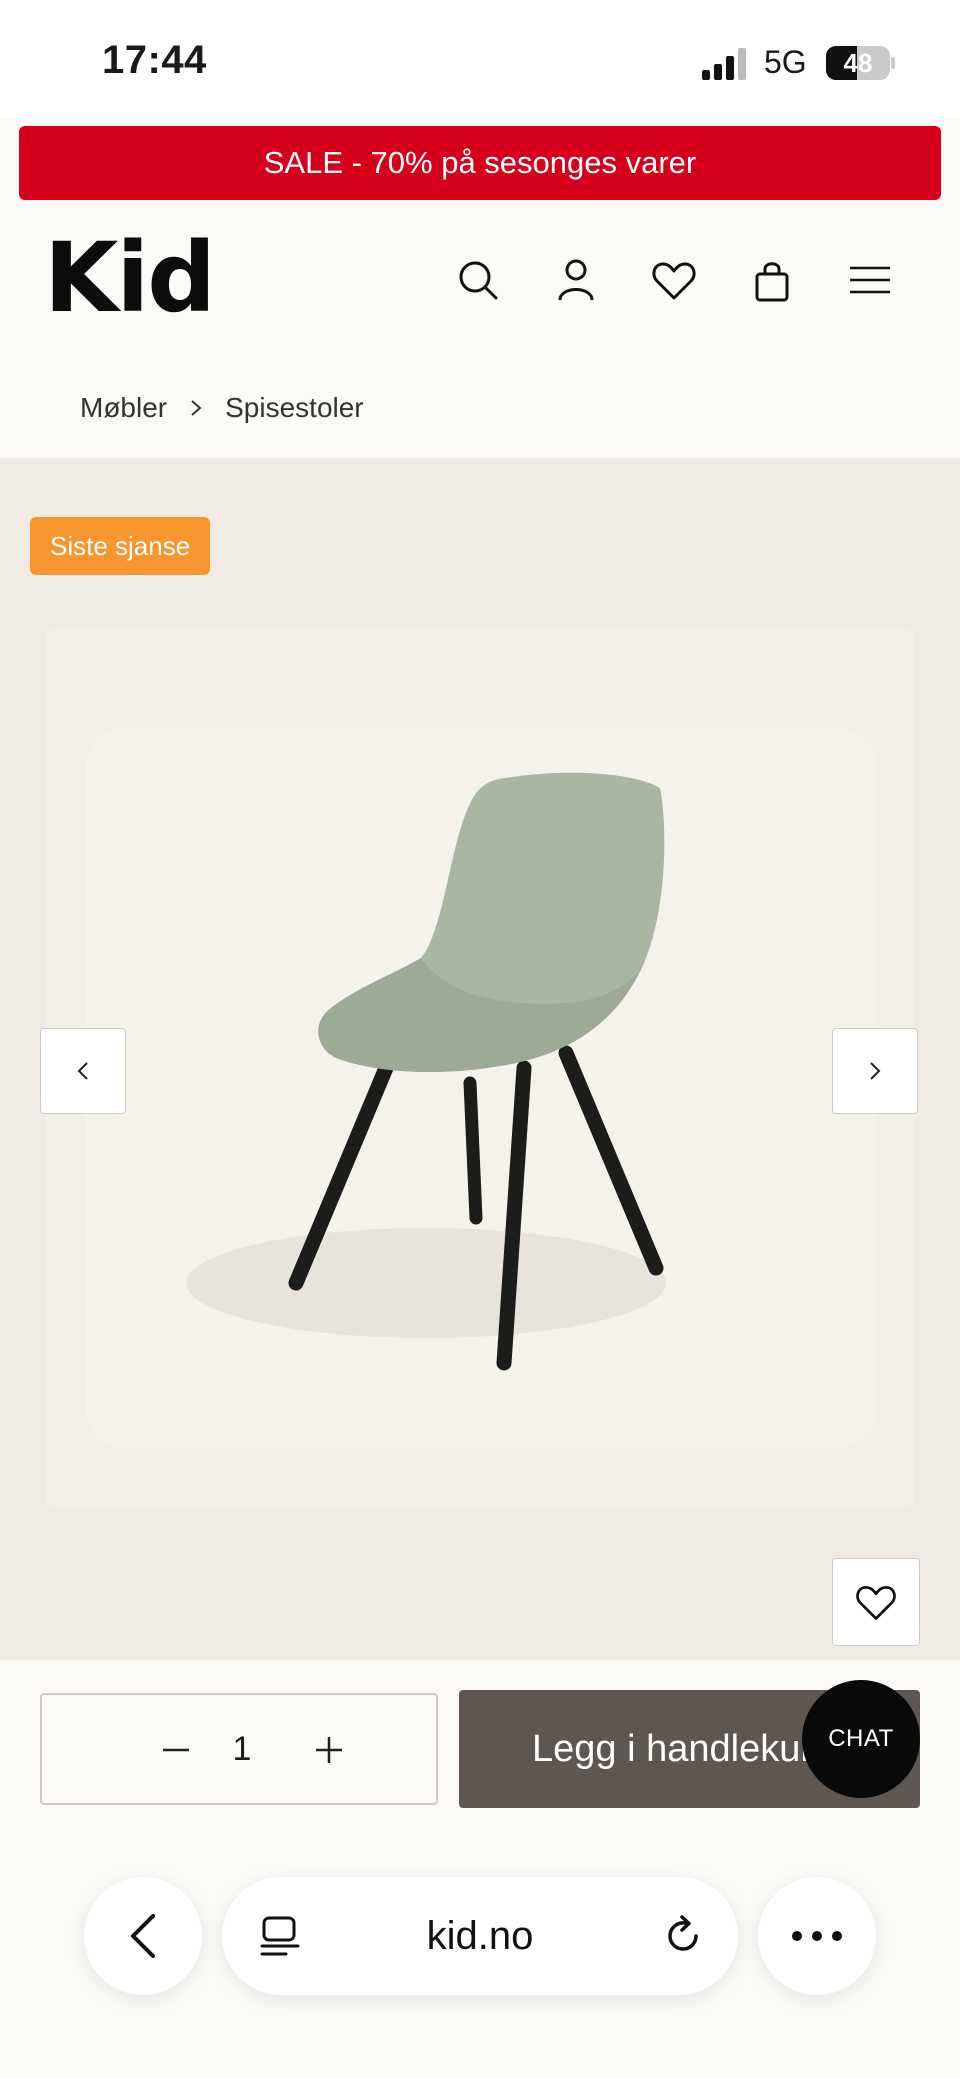 The image size is (960, 2078). Describe the element at coordinates (154, 60) in the screenshot. I see `status-time: 17:44` at that location.